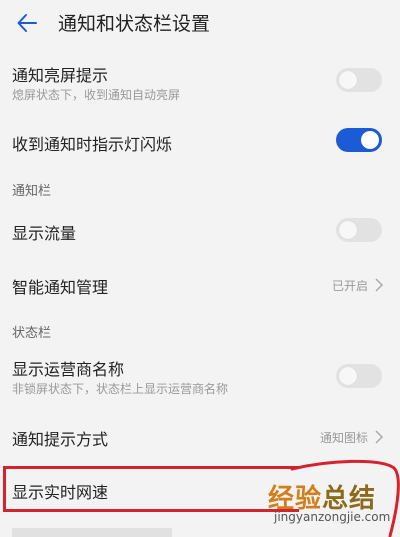 The height and width of the screenshot is (537, 400). I want to click on smart-notification-value: 已开启, so click(349, 286).